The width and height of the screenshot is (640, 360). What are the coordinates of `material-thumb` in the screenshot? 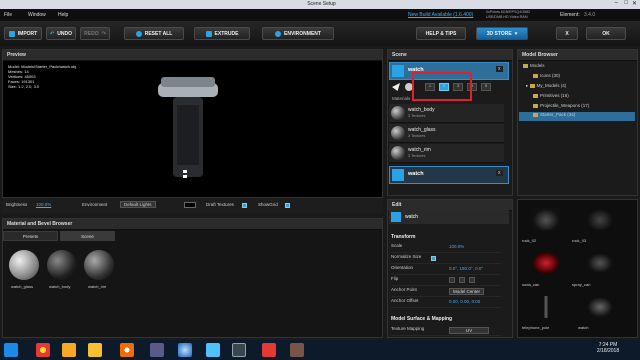 It's located at (398, 113).